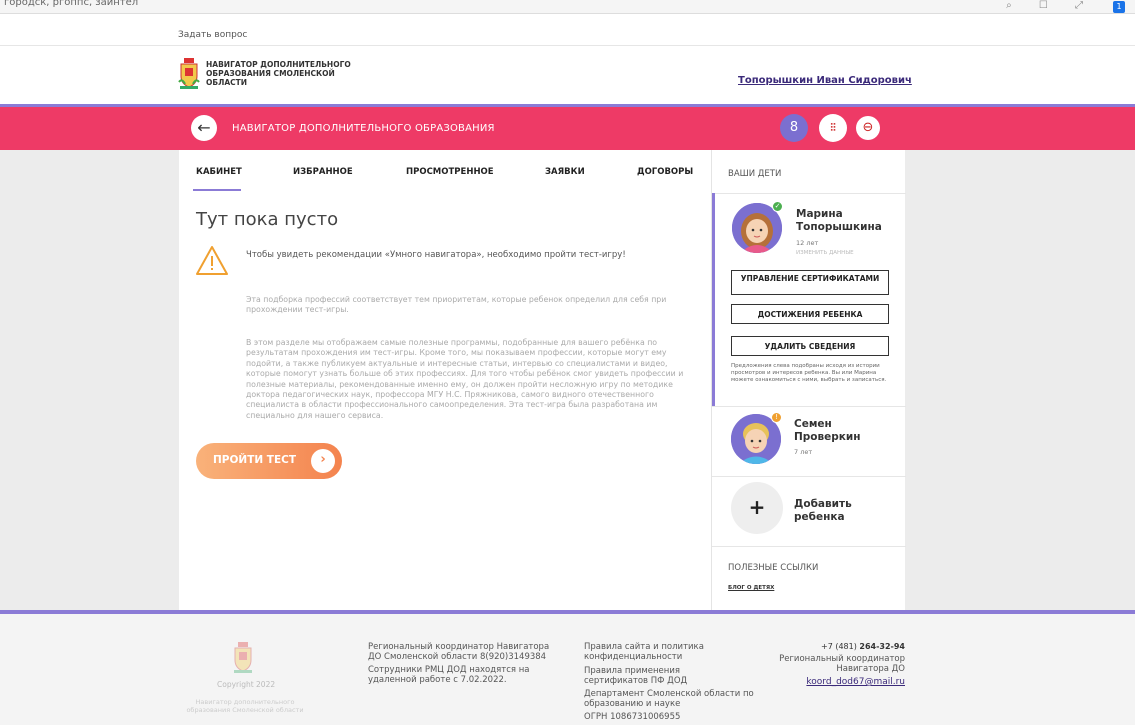  What do you see at coordinates (567, 30) in the screenshot?
I see `top-bar: Задать вопрос` at bounding box center [567, 30].